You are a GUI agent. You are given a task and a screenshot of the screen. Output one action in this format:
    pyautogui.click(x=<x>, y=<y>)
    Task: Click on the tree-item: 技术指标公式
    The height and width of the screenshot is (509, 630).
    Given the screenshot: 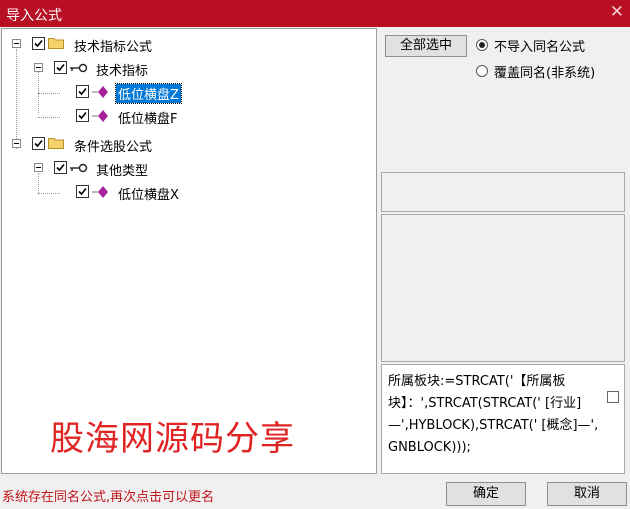 What is the action you would take?
    pyautogui.click(x=187, y=44)
    